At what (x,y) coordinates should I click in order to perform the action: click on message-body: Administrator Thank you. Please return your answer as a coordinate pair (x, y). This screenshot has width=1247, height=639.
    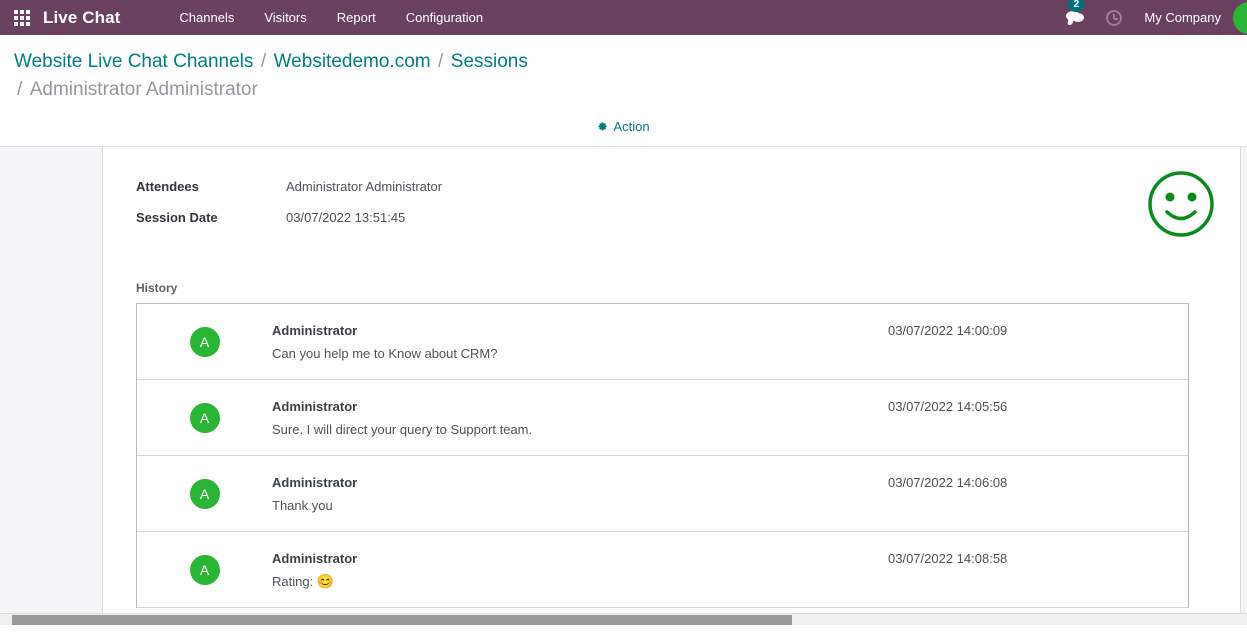
    Looking at the image, I should click on (580, 484).